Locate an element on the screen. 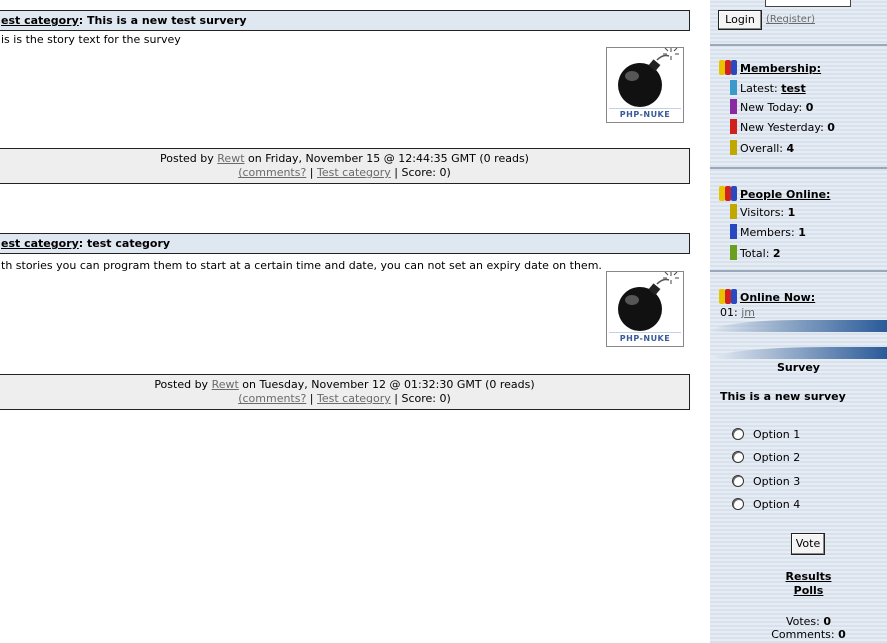 Image resolution: width=887 pixels, height=643 pixels. visitors-value: 1 is located at coordinates (791, 212).